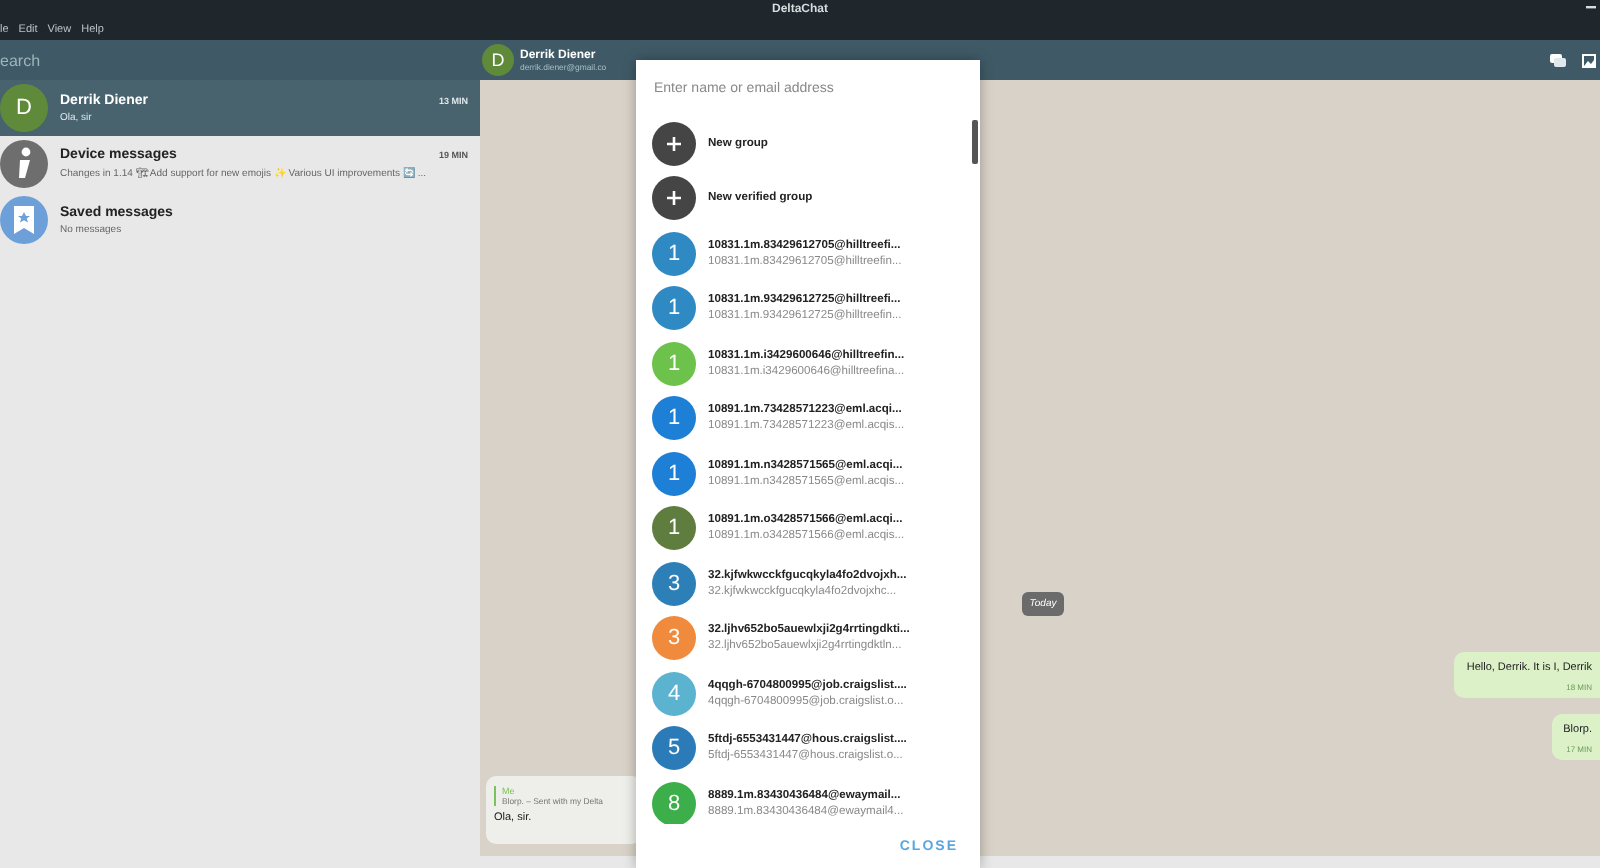 The image size is (1600, 868). I want to click on image-icon, so click(1589, 60).